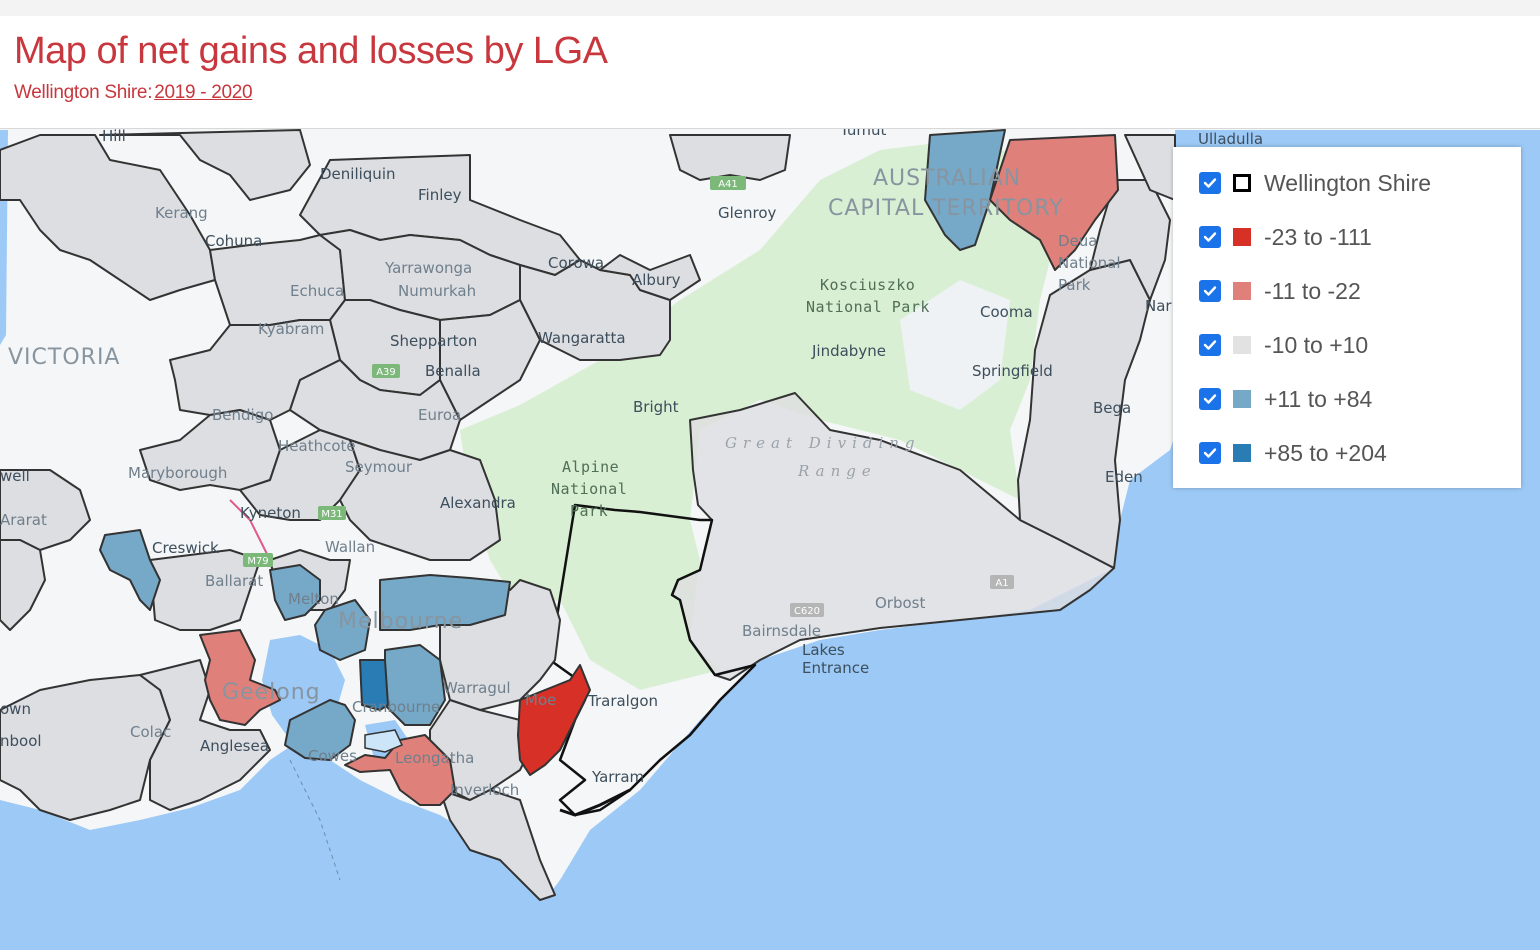 This screenshot has height=950, width=1540. What do you see at coordinates (150, 732) in the screenshot?
I see `place-label: Colac` at bounding box center [150, 732].